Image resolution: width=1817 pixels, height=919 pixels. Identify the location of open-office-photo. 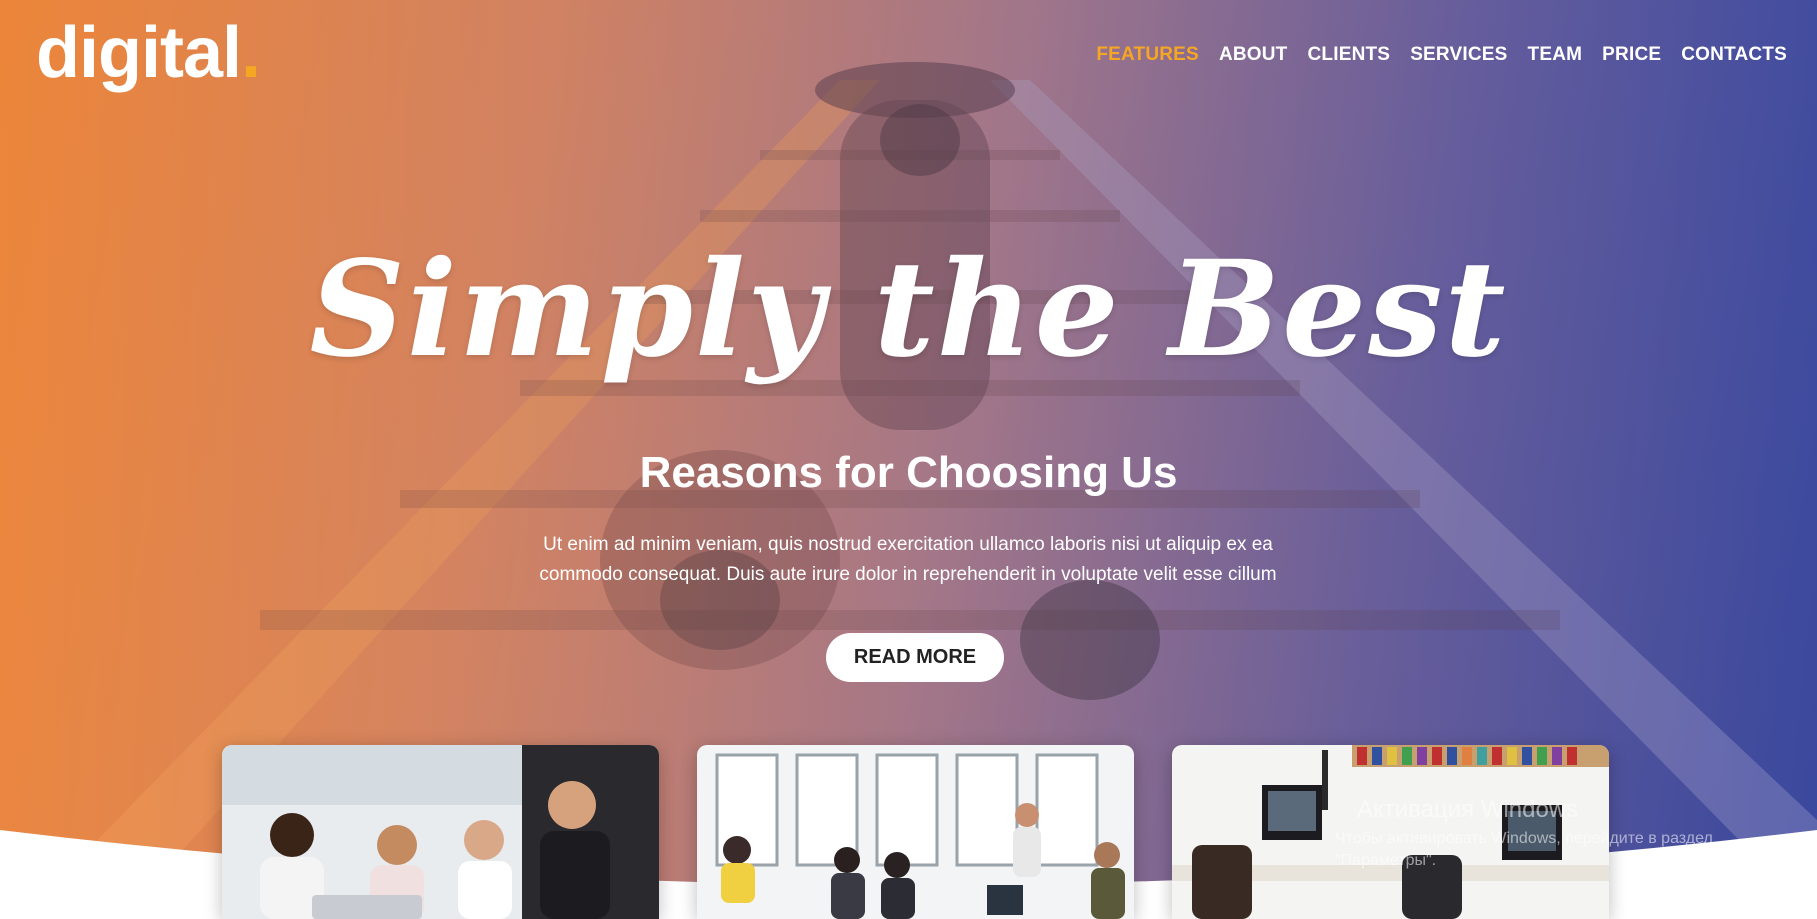
(915, 832).